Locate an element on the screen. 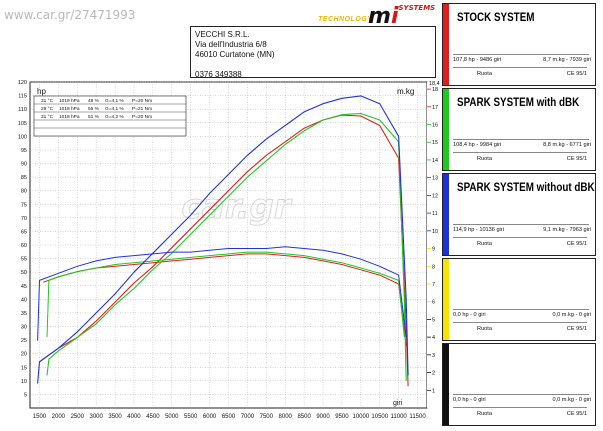 The height and width of the screenshot is (431, 603). x-tick-label: 4000 is located at coordinates (134, 417).